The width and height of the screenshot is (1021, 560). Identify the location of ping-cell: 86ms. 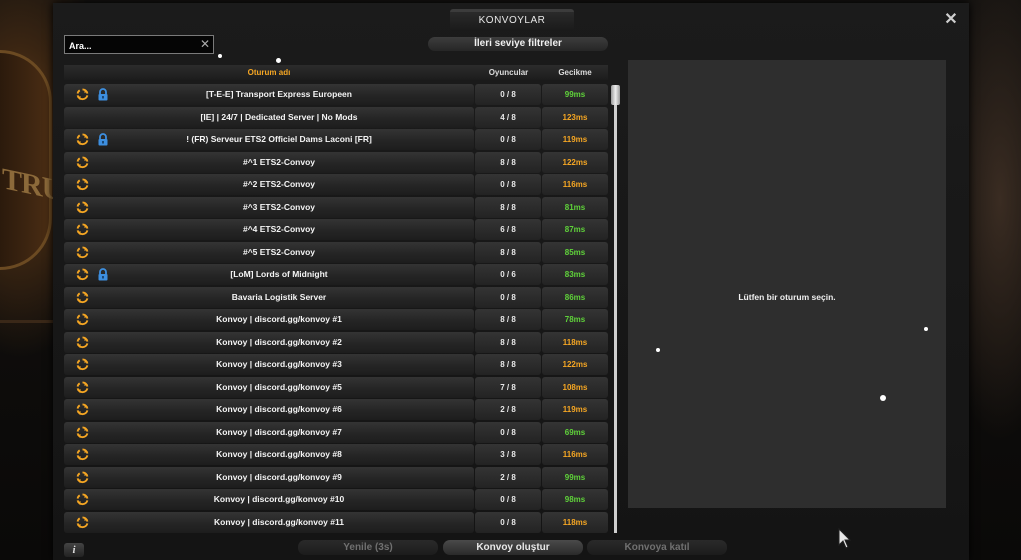
(575, 297).